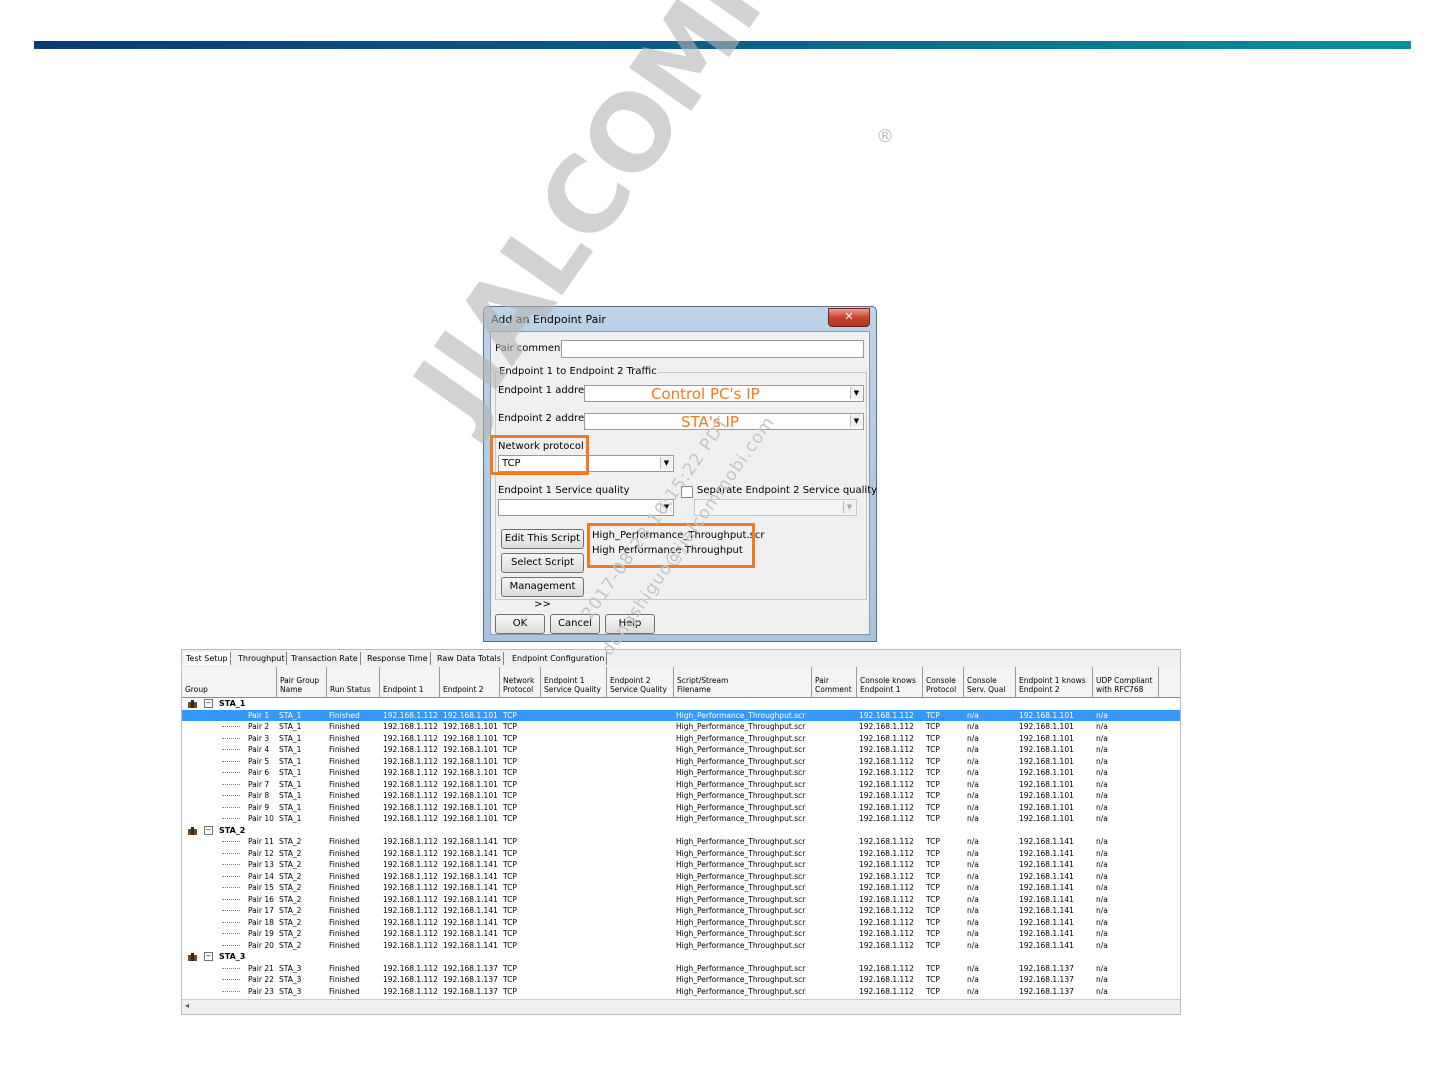 This screenshot has height=1080, width=1440. What do you see at coordinates (520, 682) in the screenshot?
I see `column-header-protocol: Network Protocol` at bounding box center [520, 682].